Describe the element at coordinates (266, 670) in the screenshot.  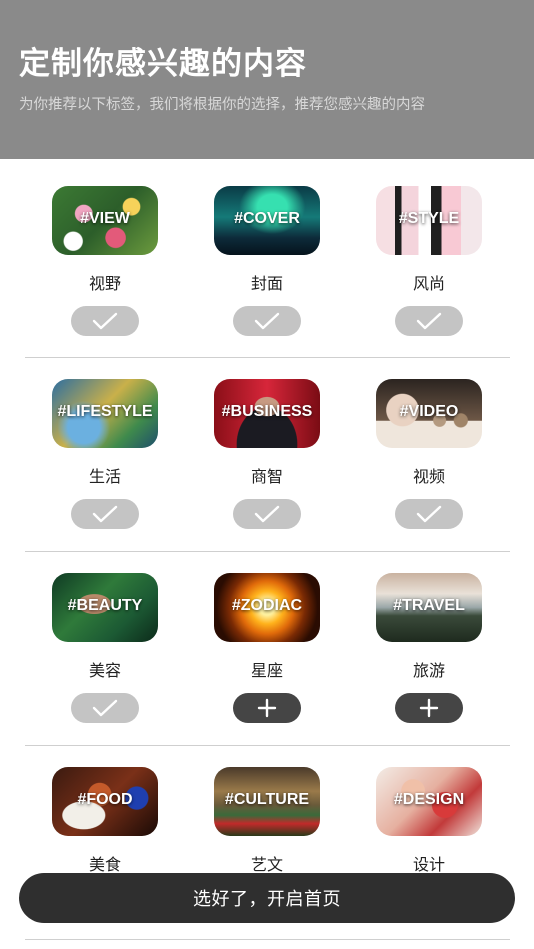
I see `topic-name: 星座` at that location.